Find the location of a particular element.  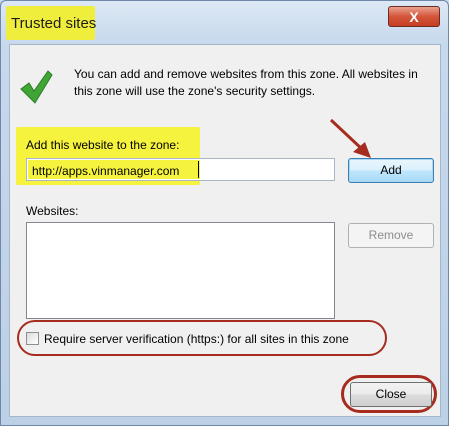

text-caret is located at coordinates (198, 169).